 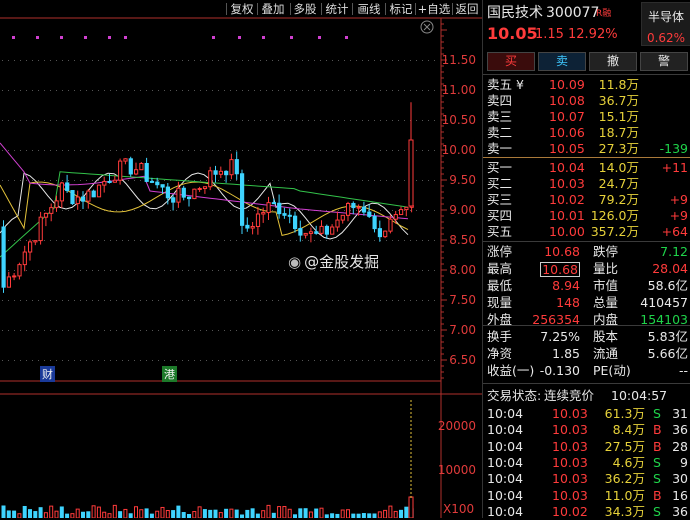 I want to click on bid-row: 买四 10.01 126.0万 +9, so click(x=586, y=216).